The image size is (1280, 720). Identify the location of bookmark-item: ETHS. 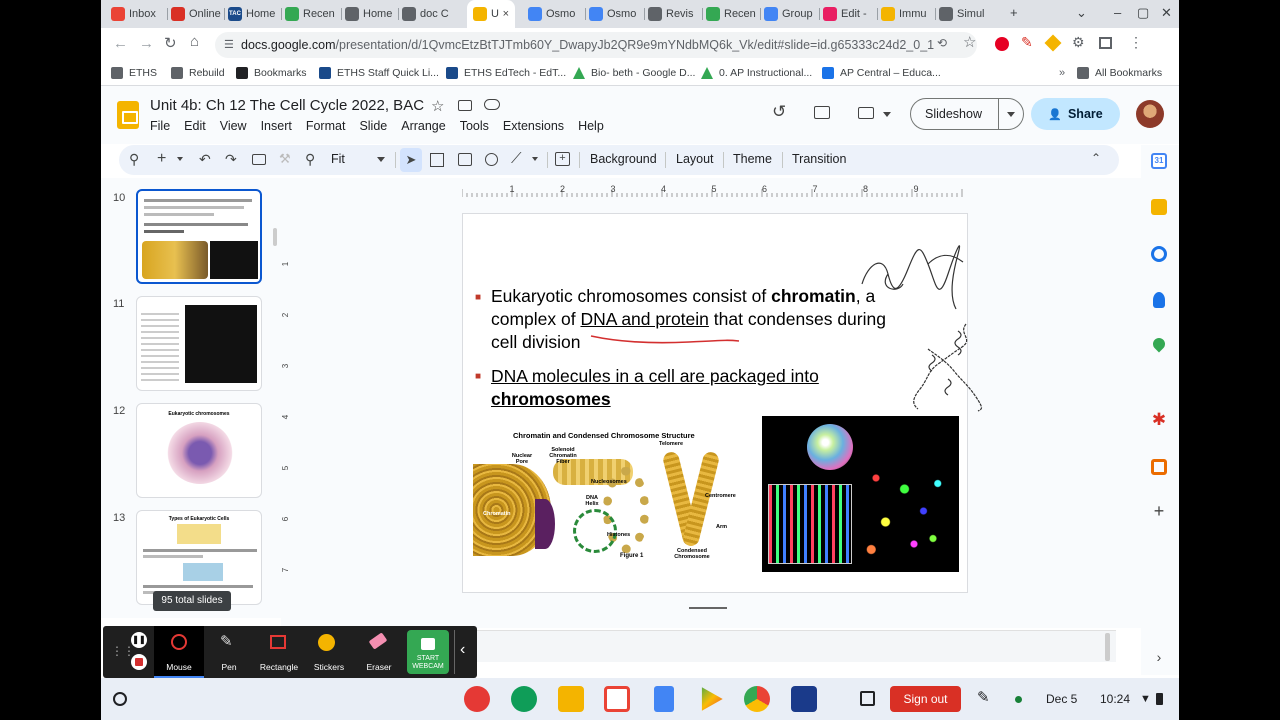
(134, 73).